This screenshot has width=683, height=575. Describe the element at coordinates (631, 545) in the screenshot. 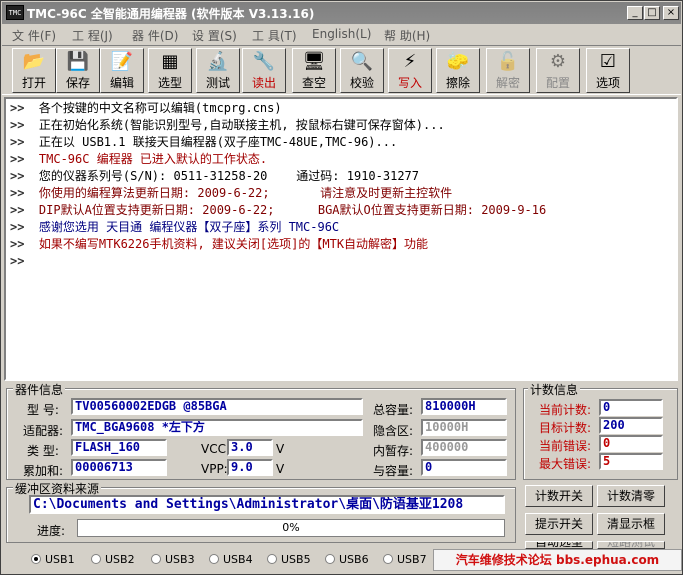

I see `short-test-button: 短路测试` at that location.